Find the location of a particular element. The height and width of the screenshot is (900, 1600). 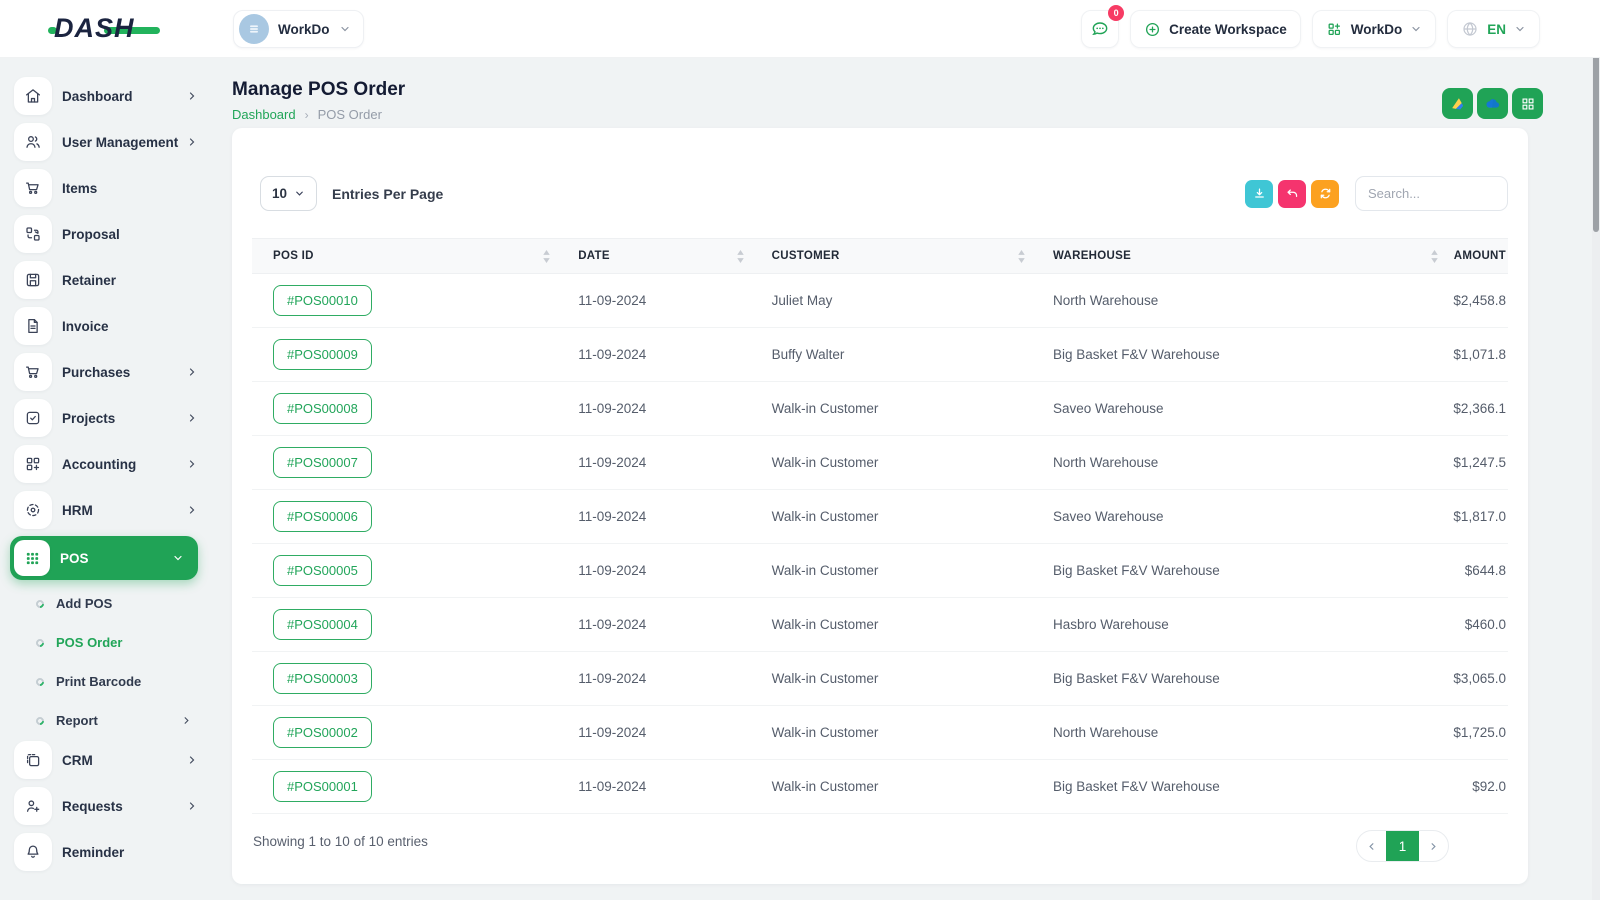

pos-id-badge: #POS00001 is located at coordinates (322, 786).